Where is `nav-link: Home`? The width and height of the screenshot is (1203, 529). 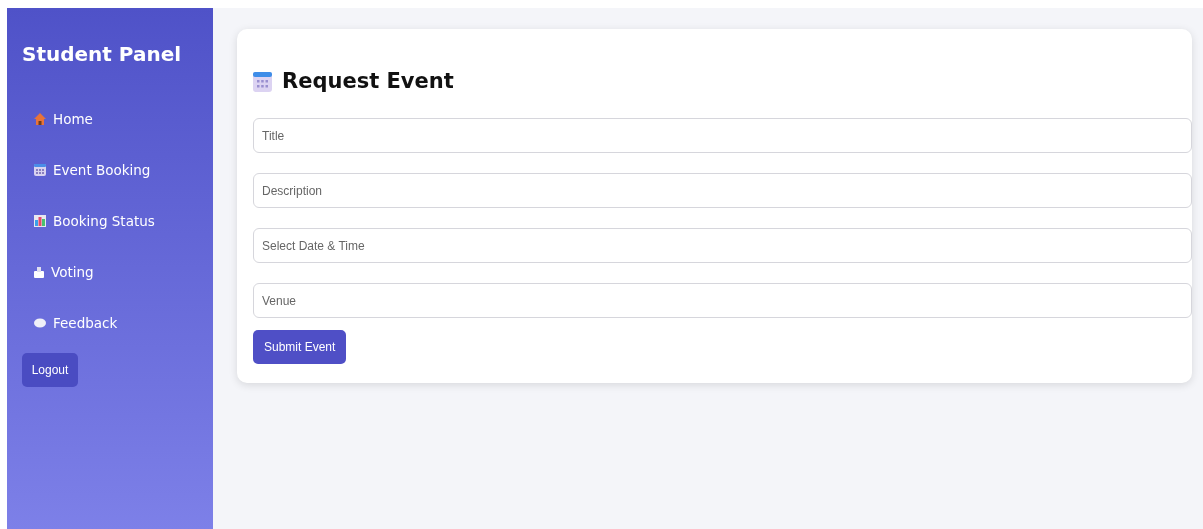
nav-link: Home is located at coordinates (115, 119).